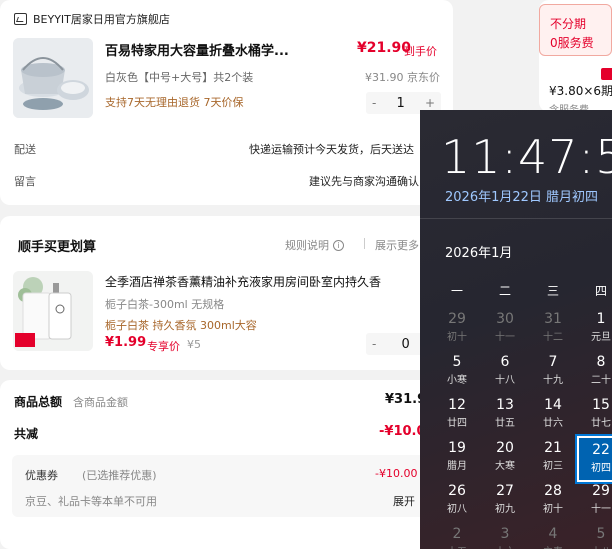  Describe the element at coordinates (384, 48) in the screenshot. I see `product-price: ¥21.90` at that location.